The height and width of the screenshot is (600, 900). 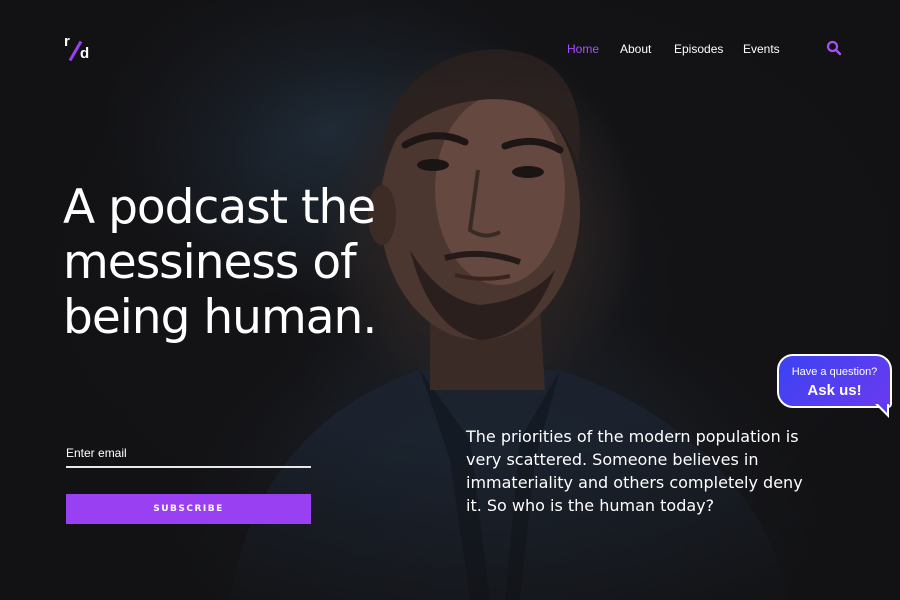 I want to click on nav-item-home: Home, so click(x=583, y=49).